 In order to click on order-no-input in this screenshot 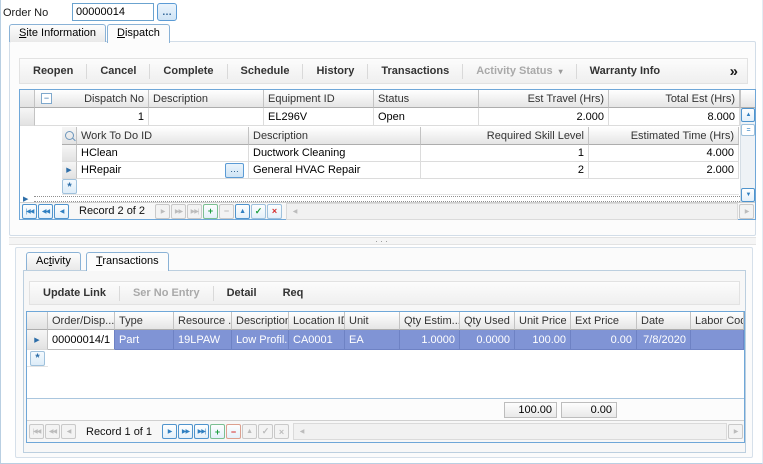, I will do `click(113, 12)`.